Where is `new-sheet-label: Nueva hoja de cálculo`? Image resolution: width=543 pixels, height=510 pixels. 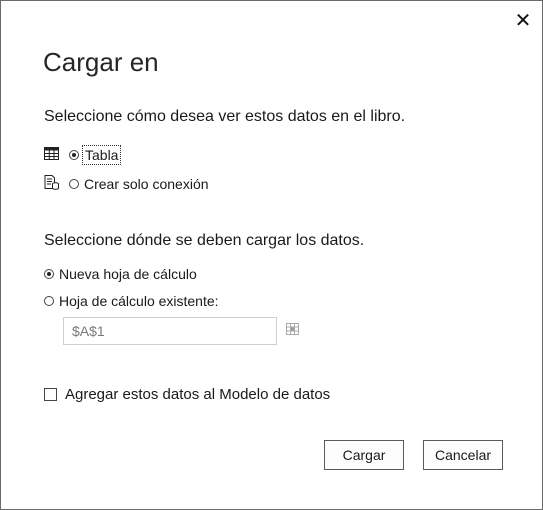
new-sheet-label: Nueva hoja de cálculo is located at coordinates (128, 274).